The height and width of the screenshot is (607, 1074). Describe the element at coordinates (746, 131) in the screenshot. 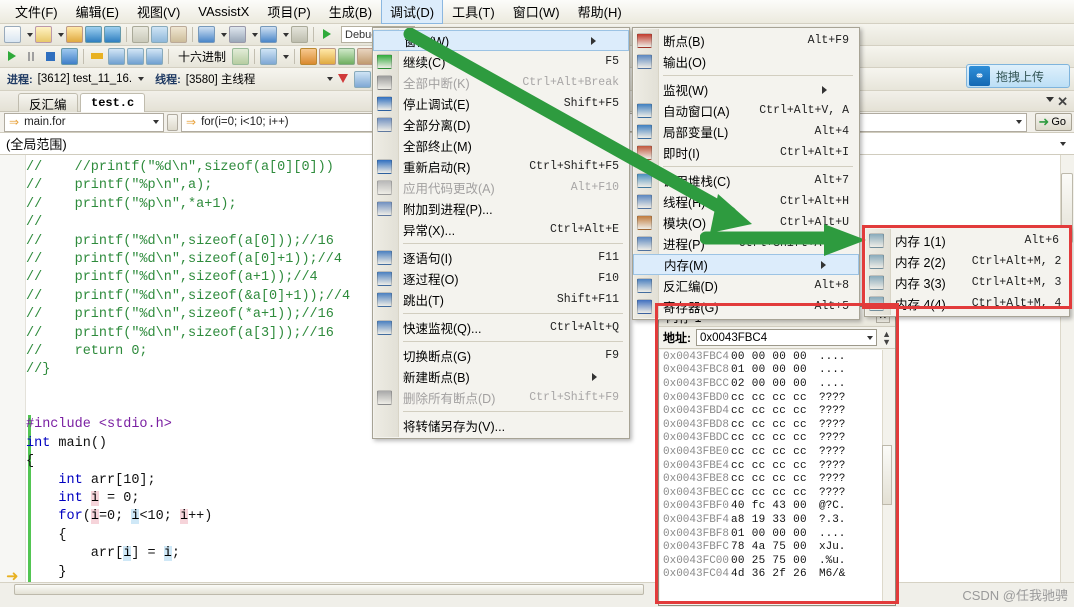

I see `window-submenu-item-5: 局部变量(L) Alt+4` at that location.